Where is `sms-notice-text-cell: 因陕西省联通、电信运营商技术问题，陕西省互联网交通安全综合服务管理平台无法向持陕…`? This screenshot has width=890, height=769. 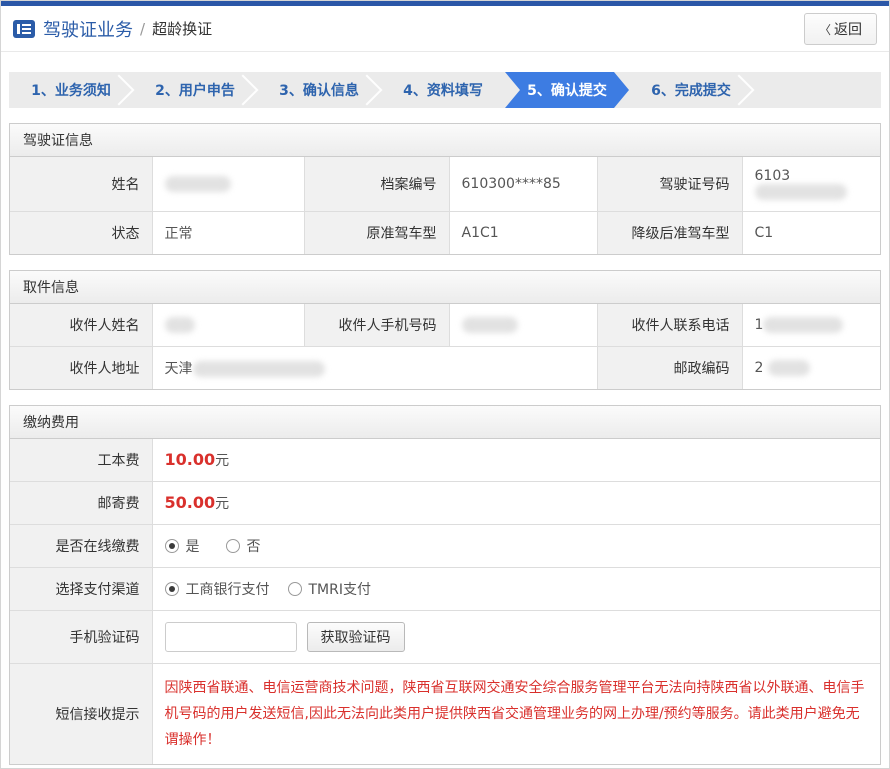 sms-notice-text-cell: 因陕西省联通、电信运营商技术问题，陕西省互联网交通安全综合服务管理平台无法向持陕… is located at coordinates (515, 713).